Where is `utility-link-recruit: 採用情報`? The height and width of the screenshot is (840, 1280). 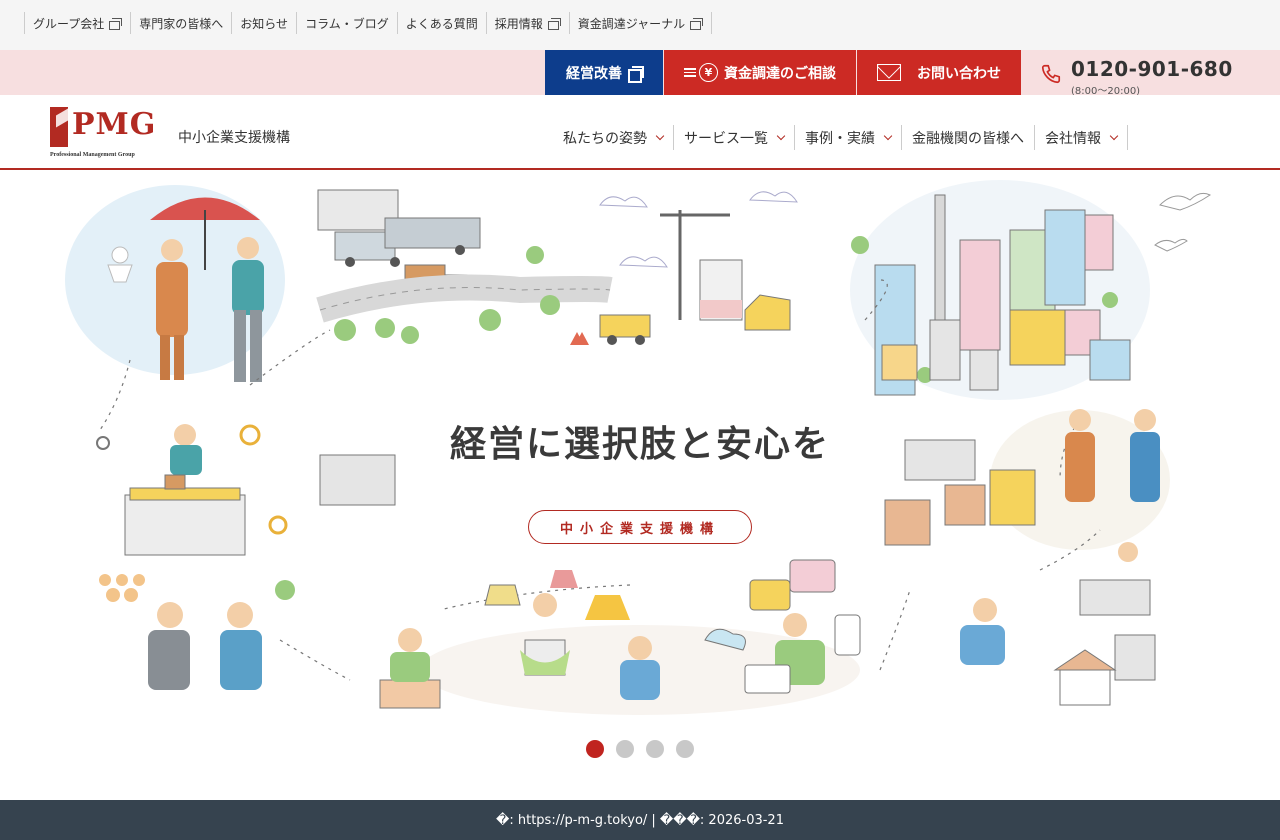 utility-link-recruit: 採用情報 is located at coordinates (527, 23).